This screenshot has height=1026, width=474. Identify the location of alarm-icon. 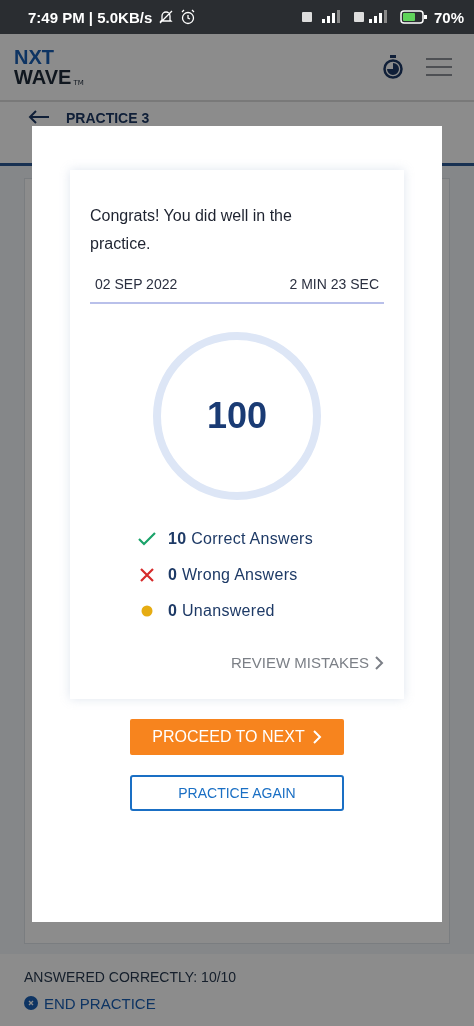
(188, 17).